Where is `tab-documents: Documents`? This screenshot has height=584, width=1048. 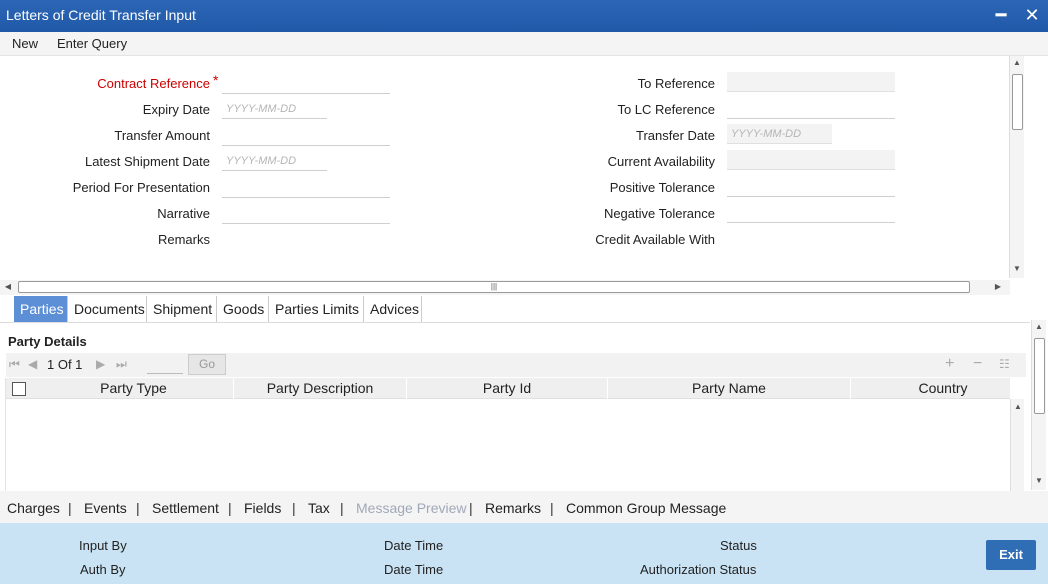
tab-documents: Documents is located at coordinates (107, 309).